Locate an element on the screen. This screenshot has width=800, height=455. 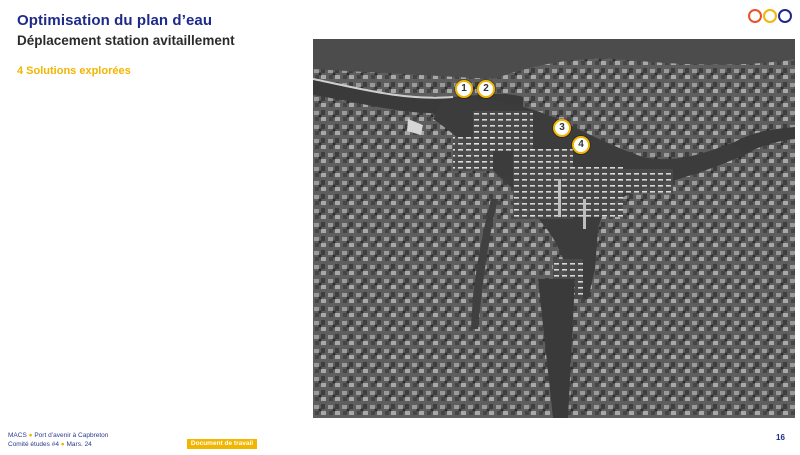
document-badge: Document de travail is located at coordinates (222, 444).